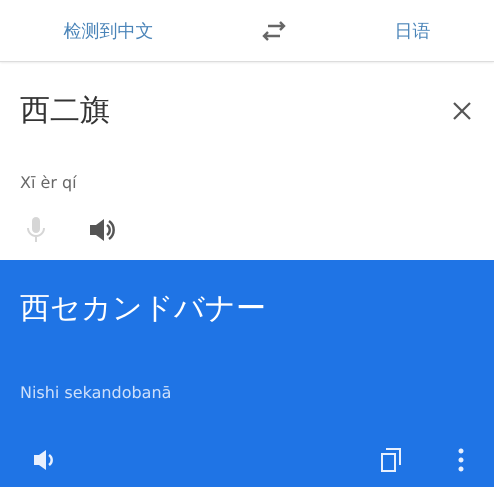  Describe the element at coordinates (65, 110) in the screenshot. I see `input-text: 西二旗` at that location.